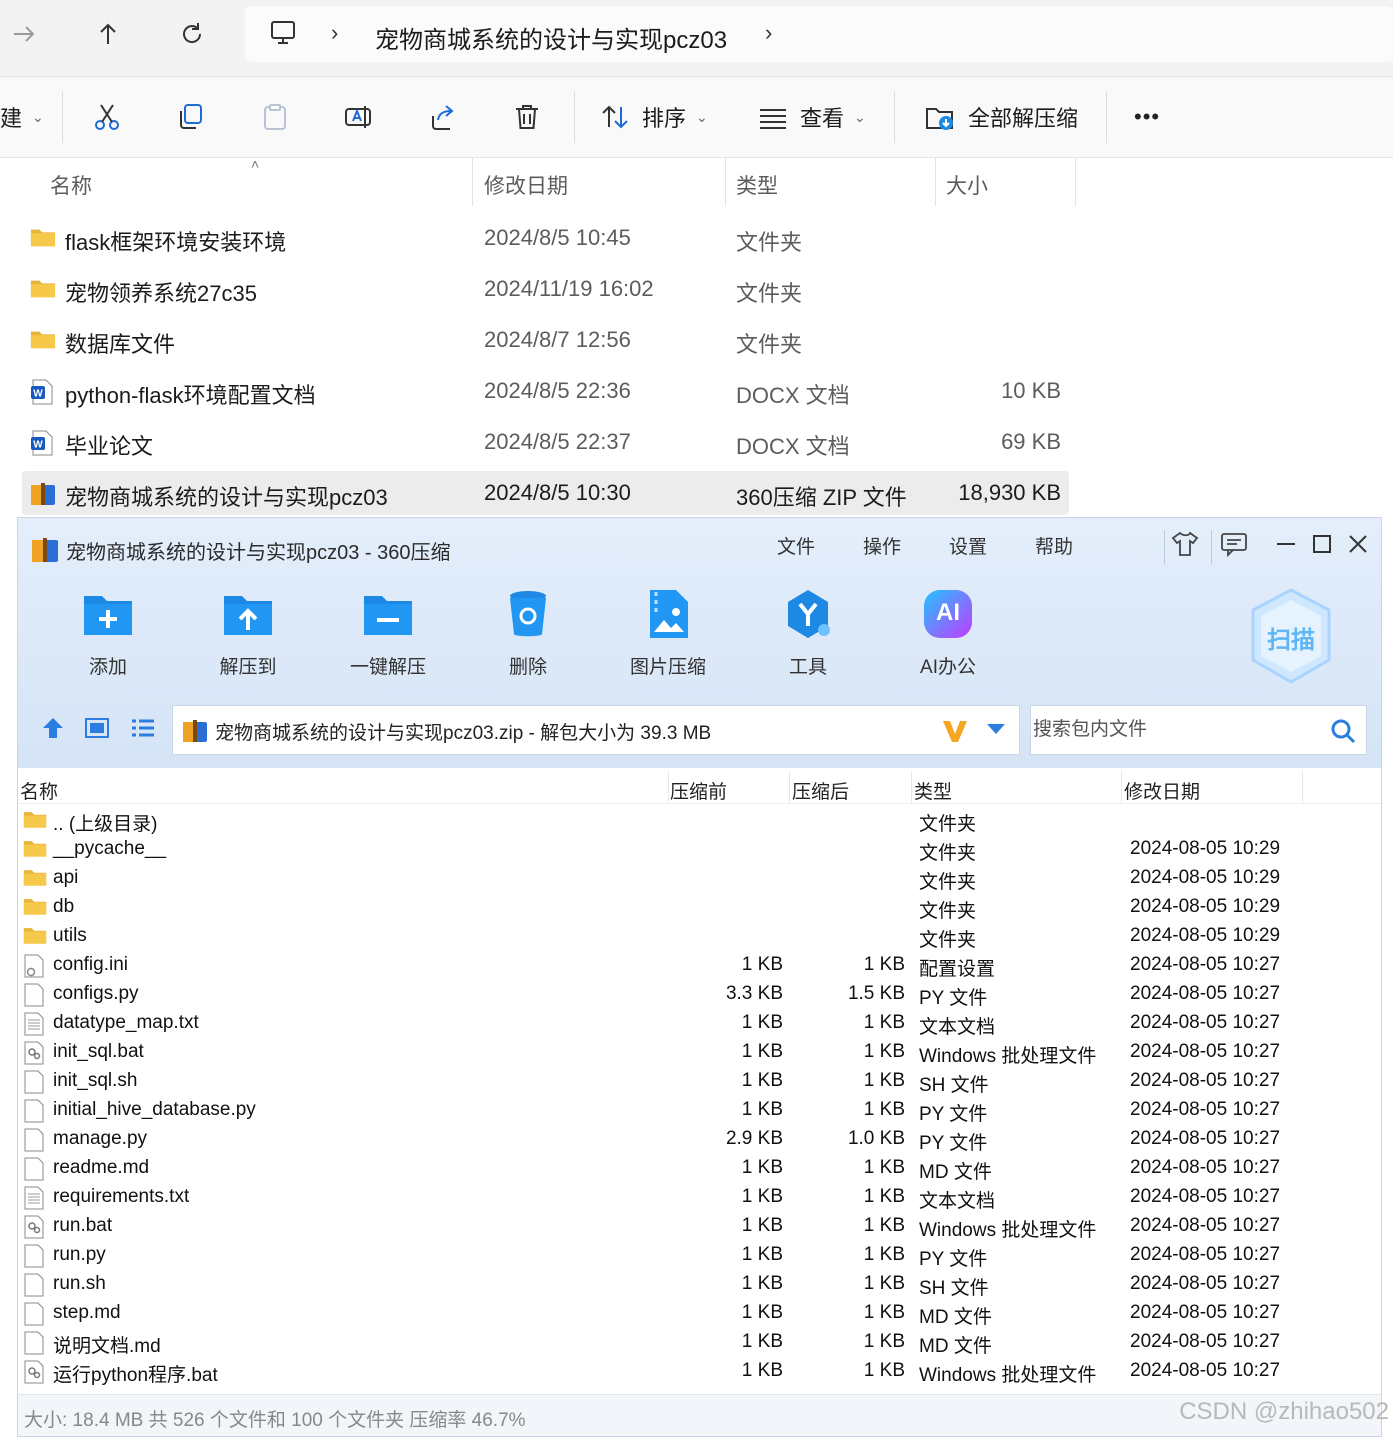  What do you see at coordinates (545, 340) in the screenshot?
I see `explorer-file-row: 数据库文件 2024/8/7 12:56 文件夹` at bounding box center [545, 340].